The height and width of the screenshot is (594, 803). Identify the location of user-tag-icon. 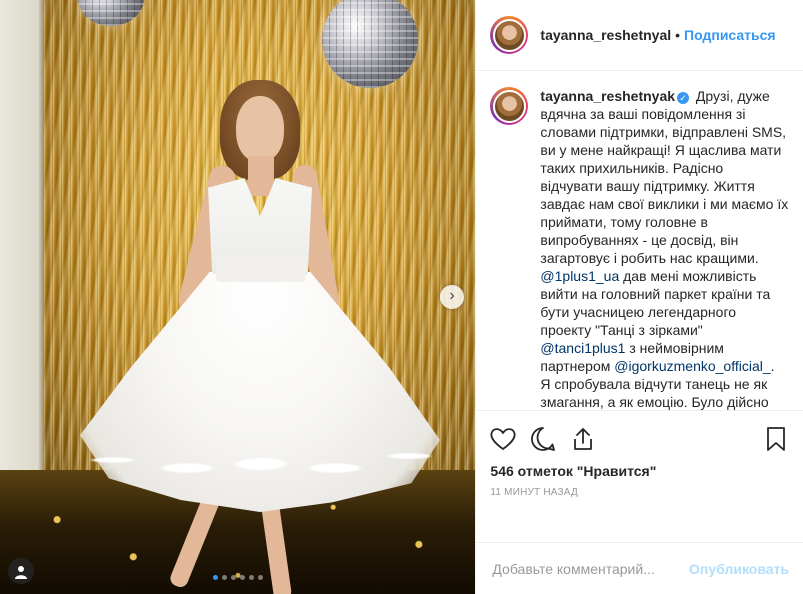
(21, 571).